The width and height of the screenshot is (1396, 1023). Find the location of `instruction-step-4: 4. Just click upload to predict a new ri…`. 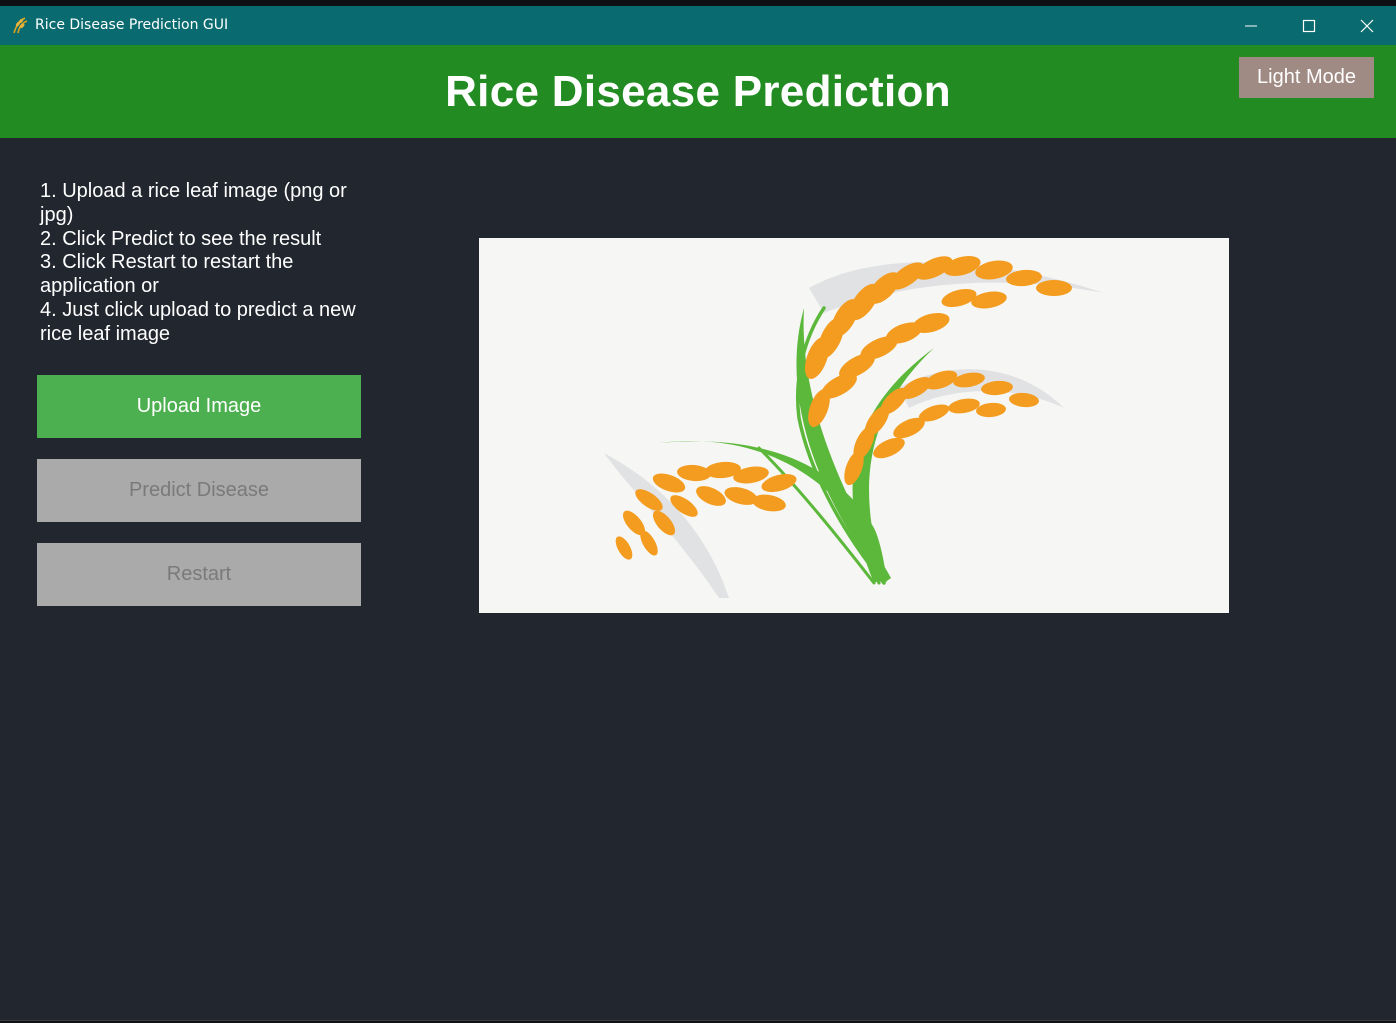

instruction-step-4: 4. Just click upload to predict a new ri… is located at coordinates (198, 321).